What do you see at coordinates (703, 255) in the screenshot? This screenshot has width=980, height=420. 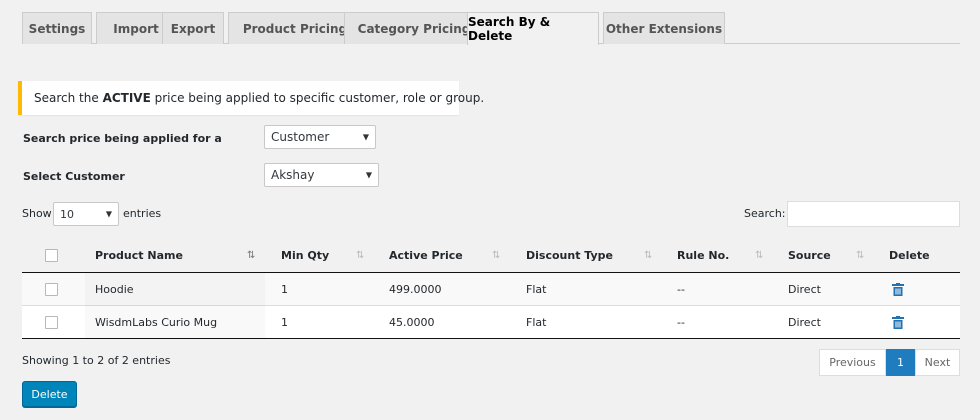 I see `col-rule-no: Rule No.` at bounding box center [703, 255].